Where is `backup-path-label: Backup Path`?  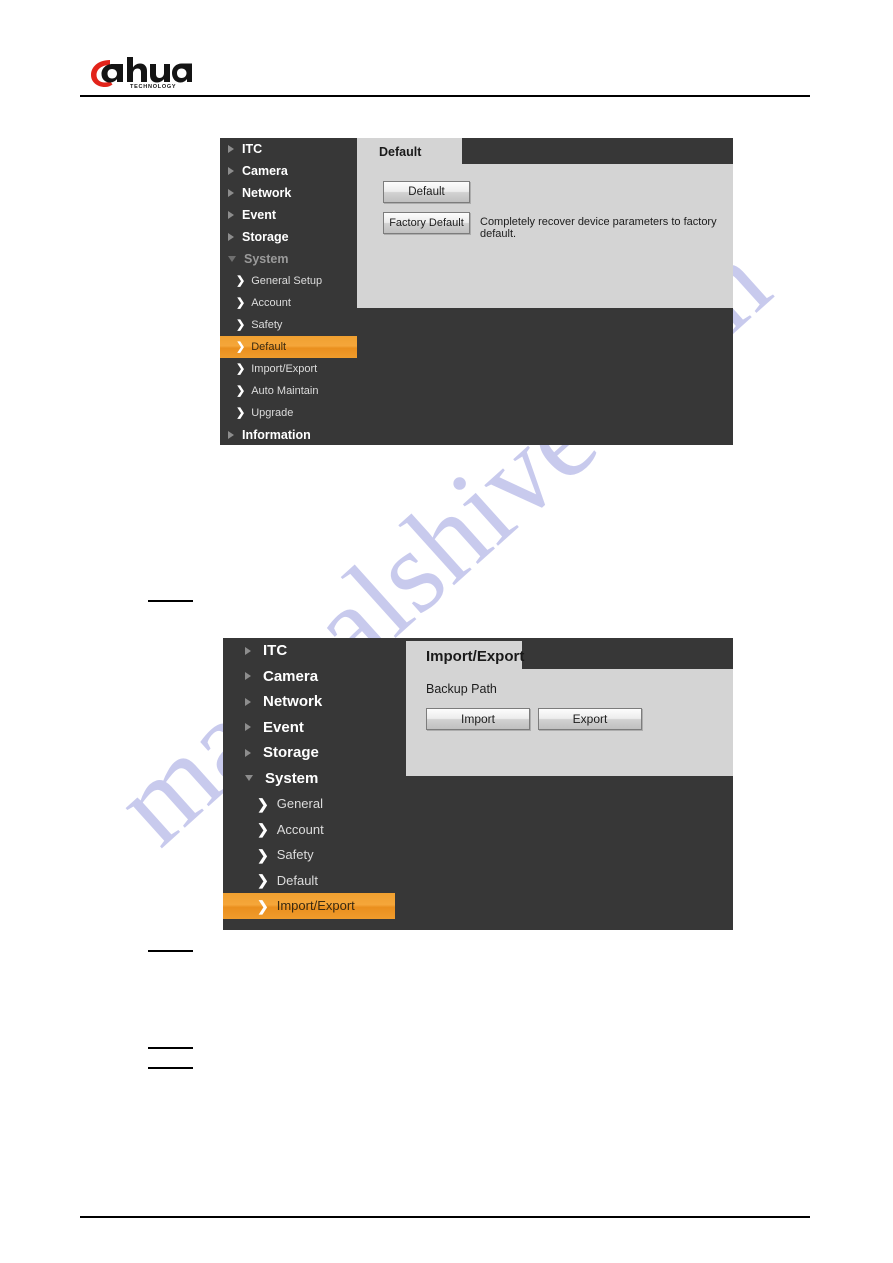
backup-path-label: Backup Path is located at coordinates (461, 689).